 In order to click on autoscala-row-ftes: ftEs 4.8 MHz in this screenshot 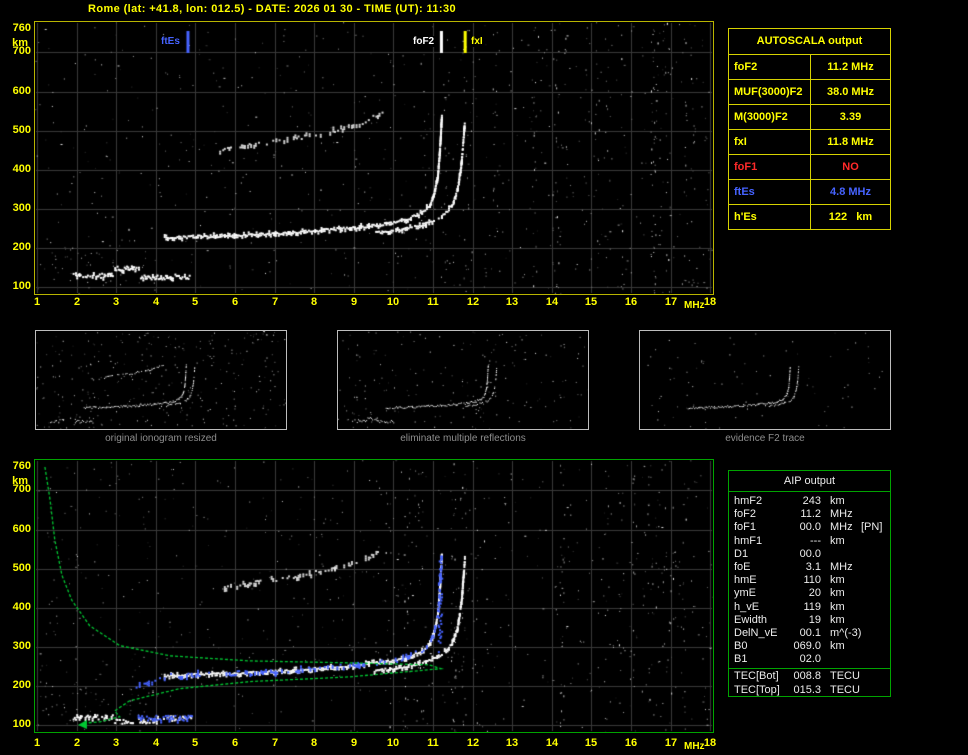, I will do `click(809, 191)`.